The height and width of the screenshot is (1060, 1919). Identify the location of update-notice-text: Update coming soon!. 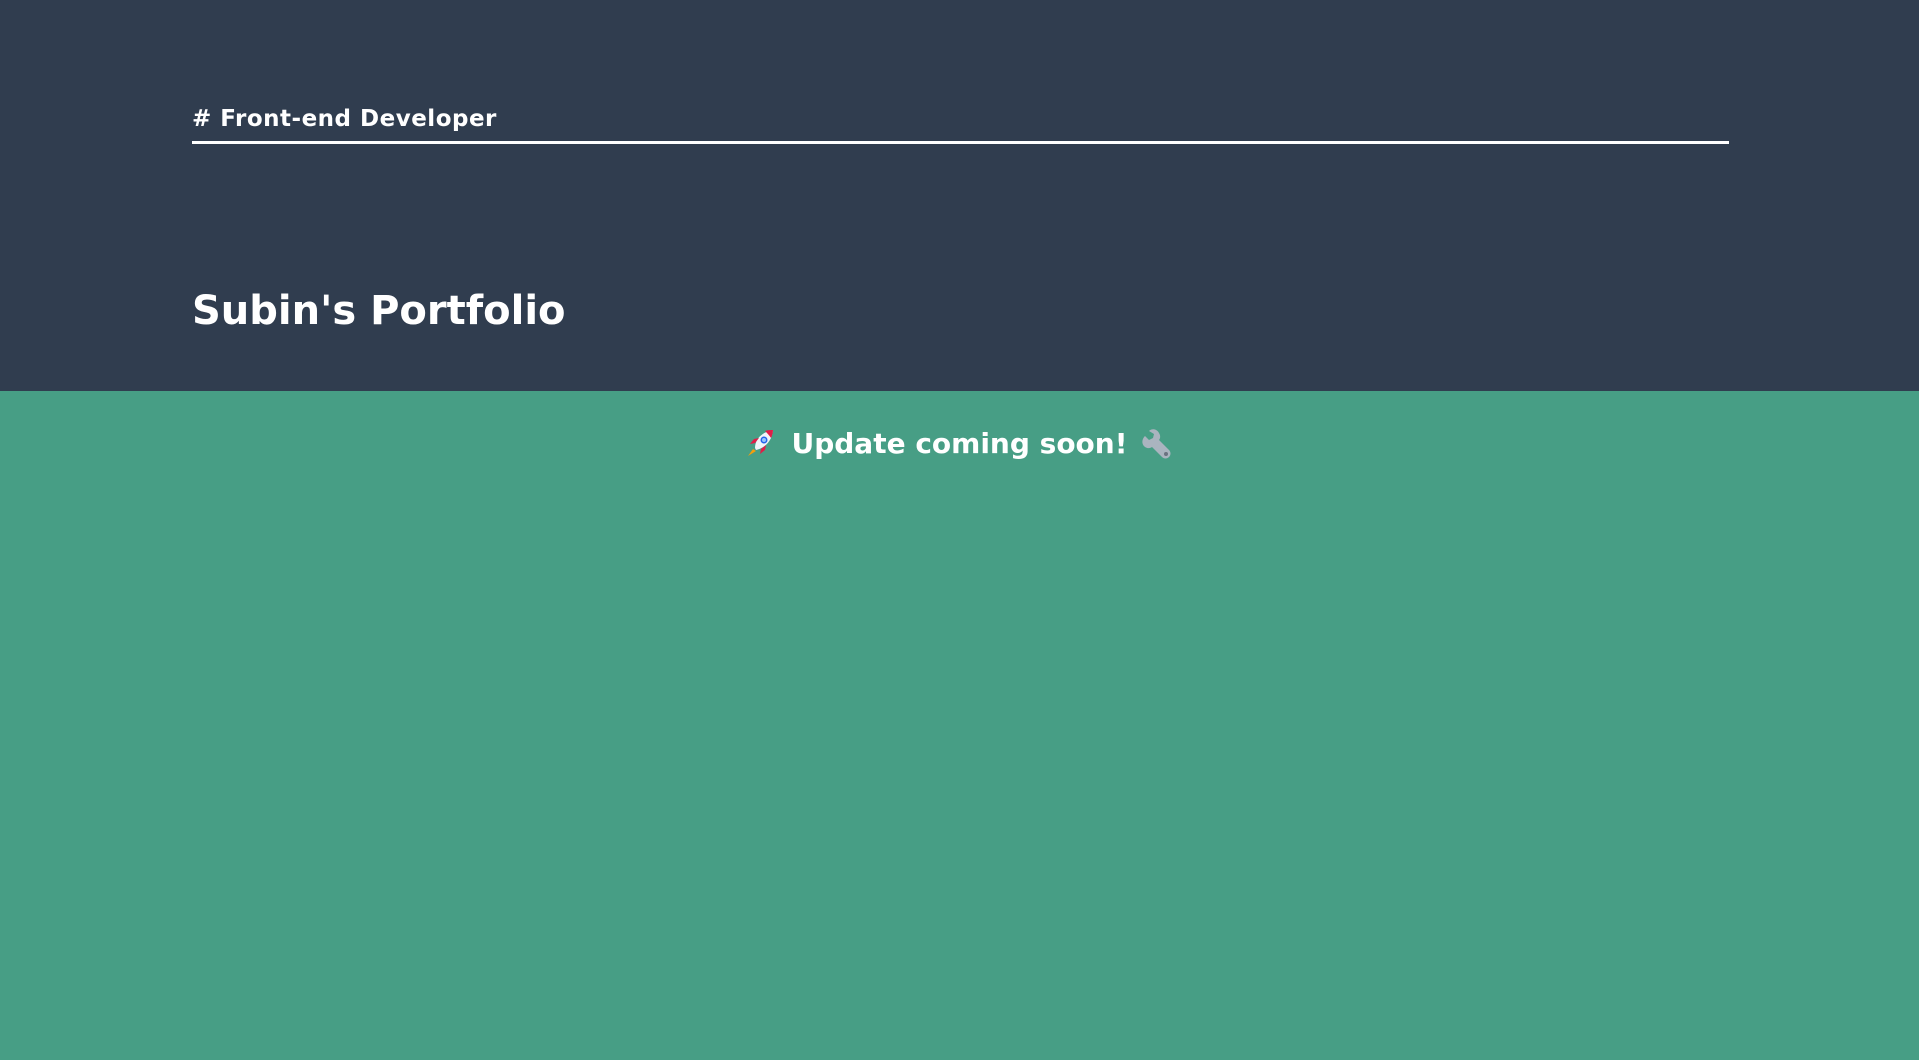
(959, 443).